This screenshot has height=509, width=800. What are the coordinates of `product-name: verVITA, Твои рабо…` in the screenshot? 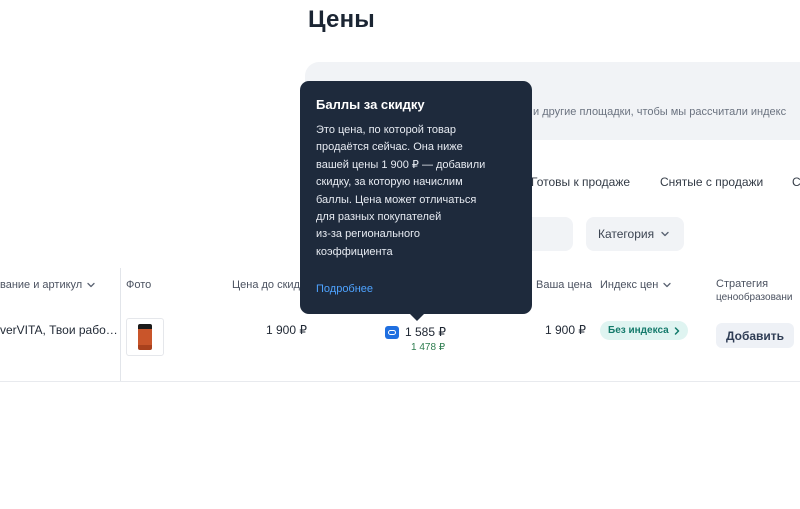 It's located at (59, 330).